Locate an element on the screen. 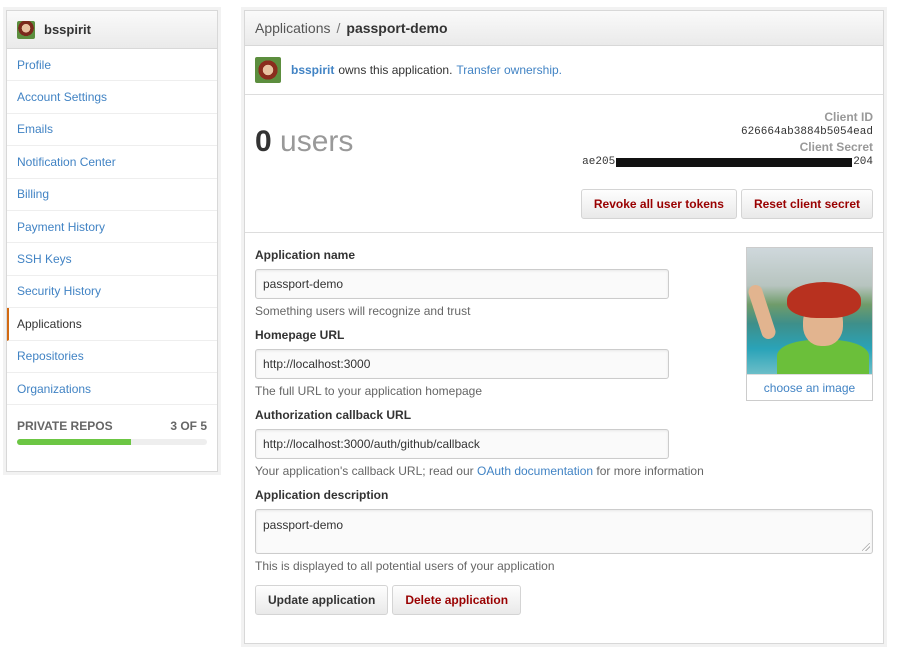 The height and width of the screenshot is (652, 909). breadcrumb-applications: Applications is located at coordinates (293, 28).